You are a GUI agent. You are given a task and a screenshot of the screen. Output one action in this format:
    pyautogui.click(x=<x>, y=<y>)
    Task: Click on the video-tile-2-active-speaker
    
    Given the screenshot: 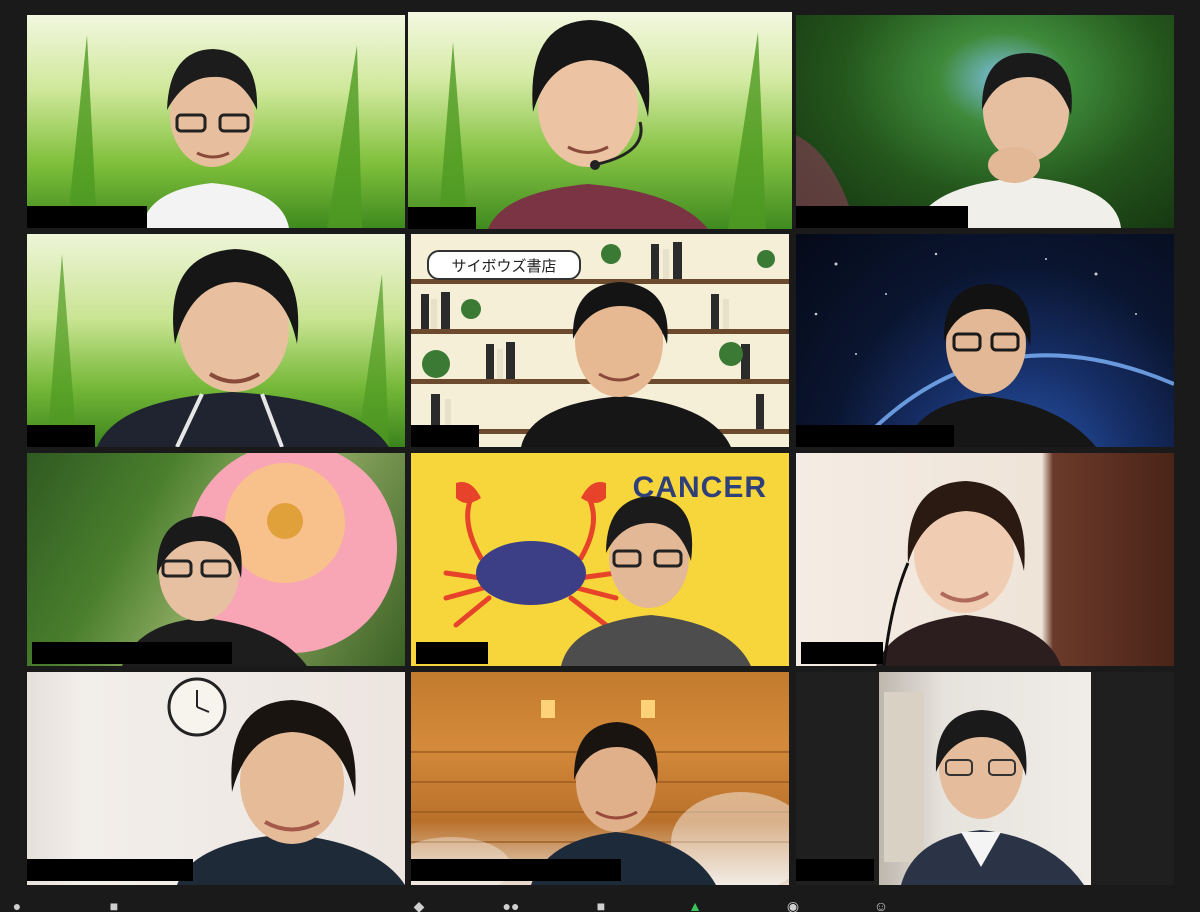 What is the action you would take?
    pyautogui.click(x=600, y=120)
    